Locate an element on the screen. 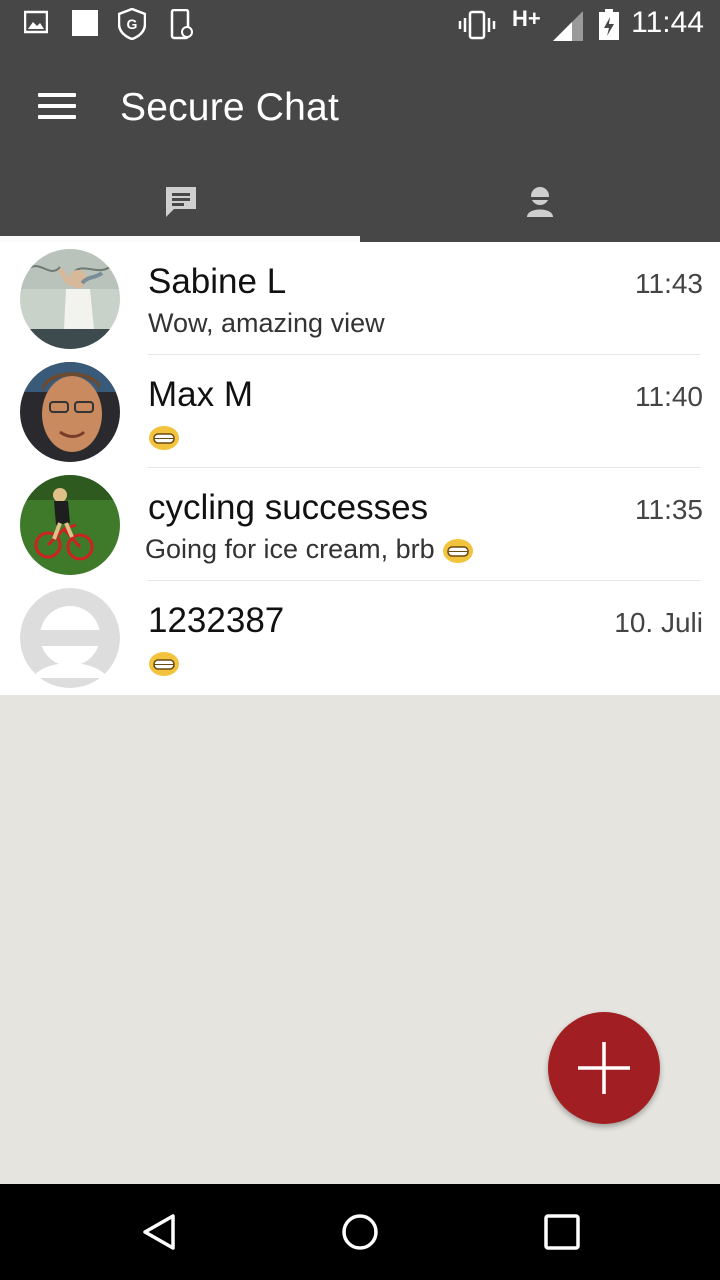  chat-message-text: Going for ice cream, brb is located at coordinates (290, 549).